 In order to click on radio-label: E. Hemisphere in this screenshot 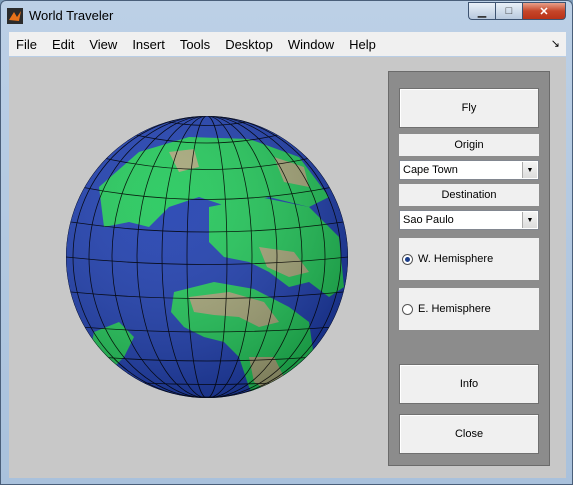, I will do `click(454, 309)`.